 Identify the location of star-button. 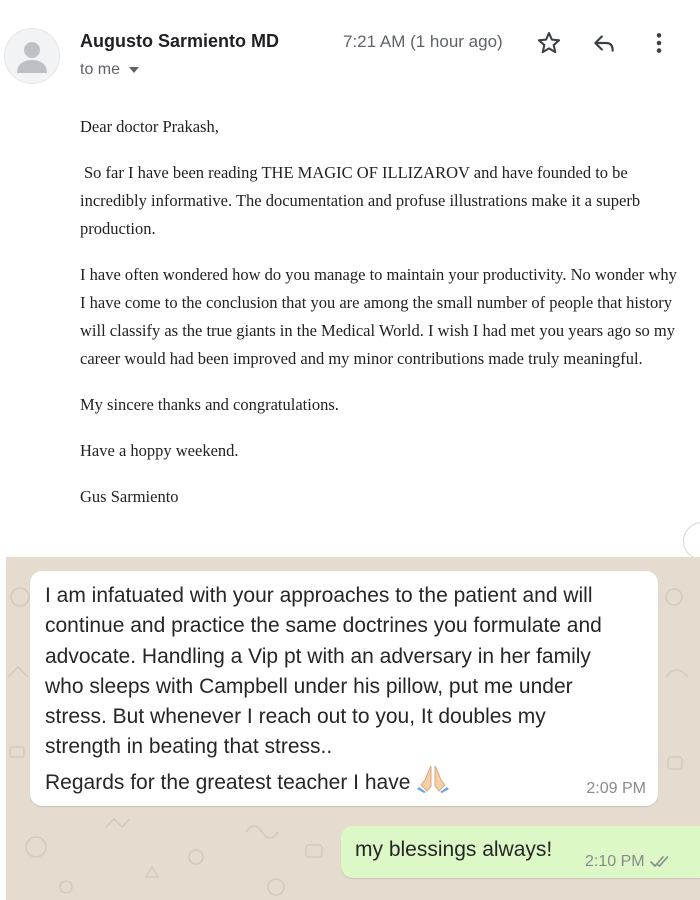
(549, 43).